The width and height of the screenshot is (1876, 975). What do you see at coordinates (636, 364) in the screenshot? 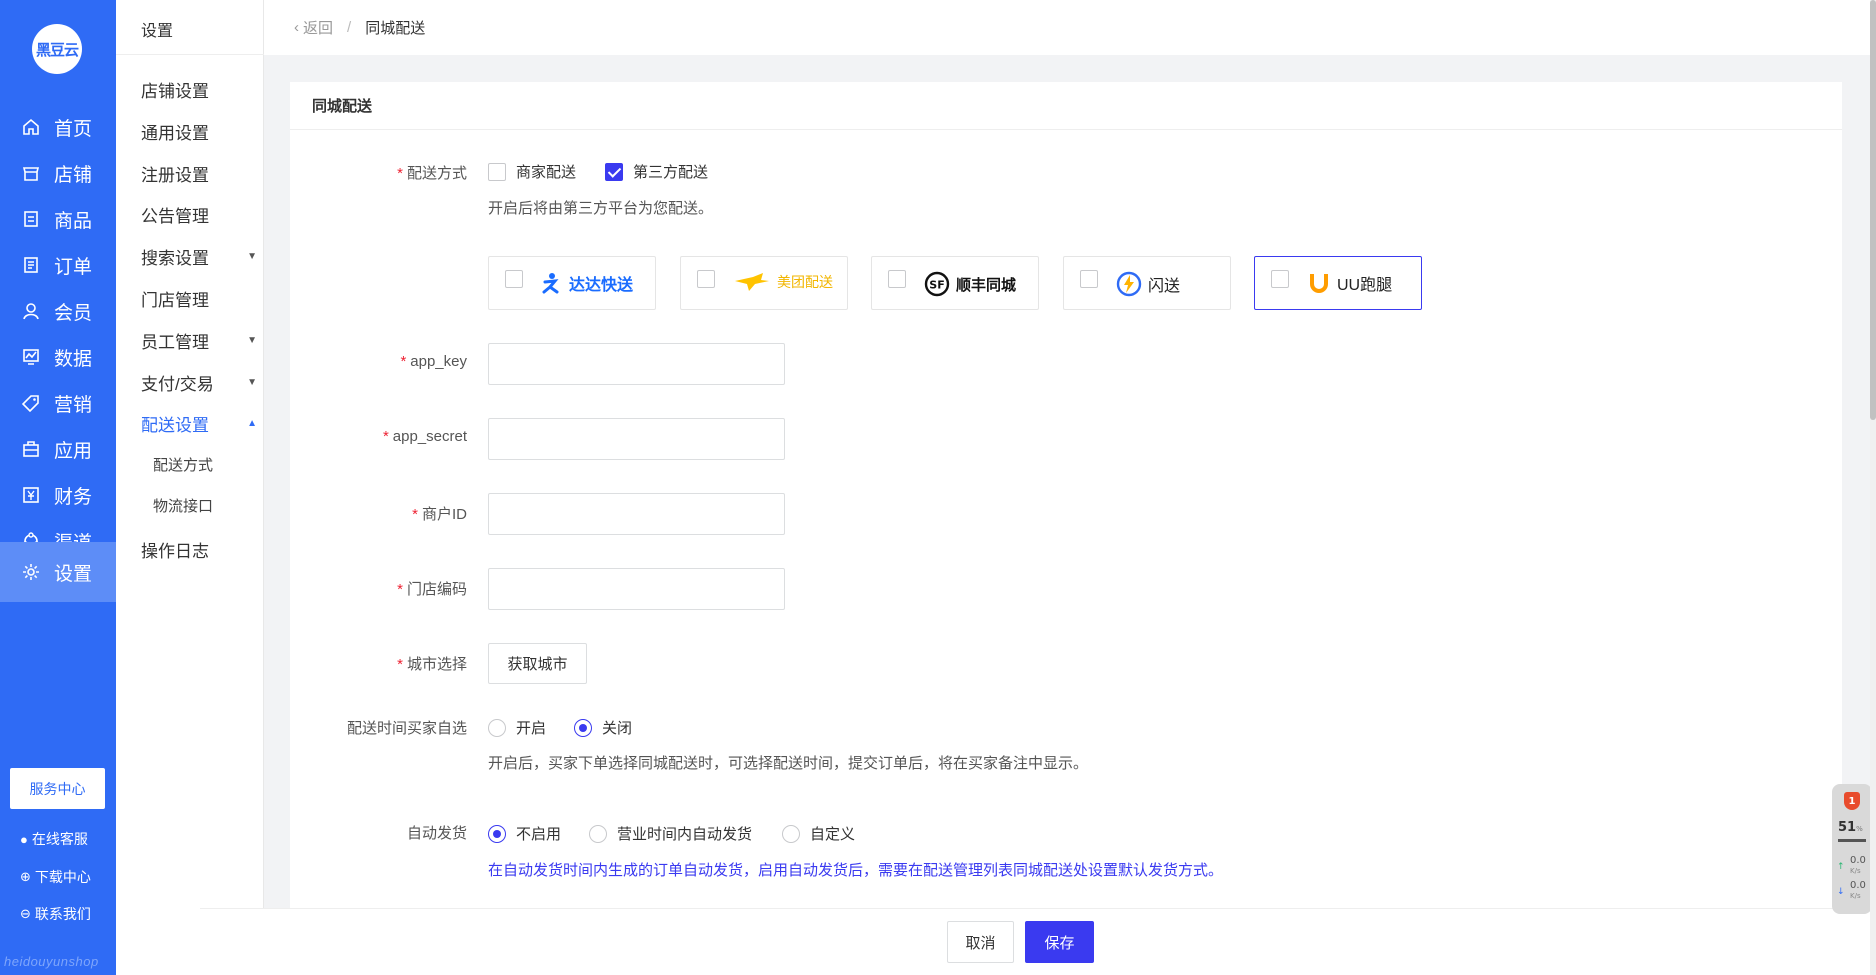
I see `app-key-input` at bounding box center [636, 364].